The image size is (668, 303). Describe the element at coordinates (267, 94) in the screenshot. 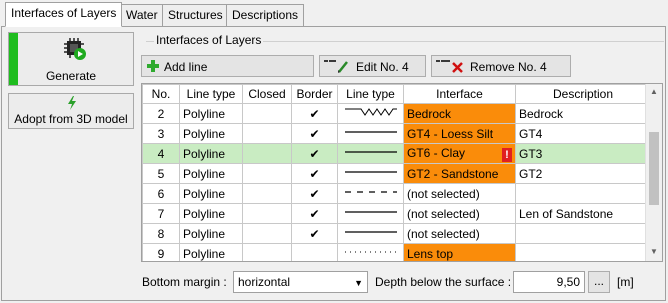

I see `col-header-closed: Closed` at that location.